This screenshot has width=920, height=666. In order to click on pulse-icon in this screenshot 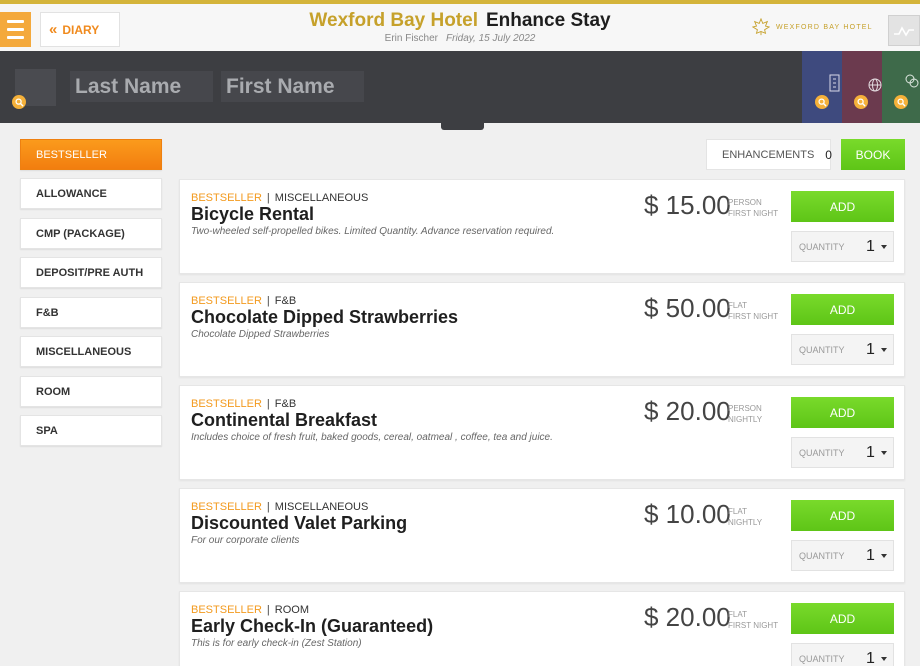, I will do `click(904, 31)`.